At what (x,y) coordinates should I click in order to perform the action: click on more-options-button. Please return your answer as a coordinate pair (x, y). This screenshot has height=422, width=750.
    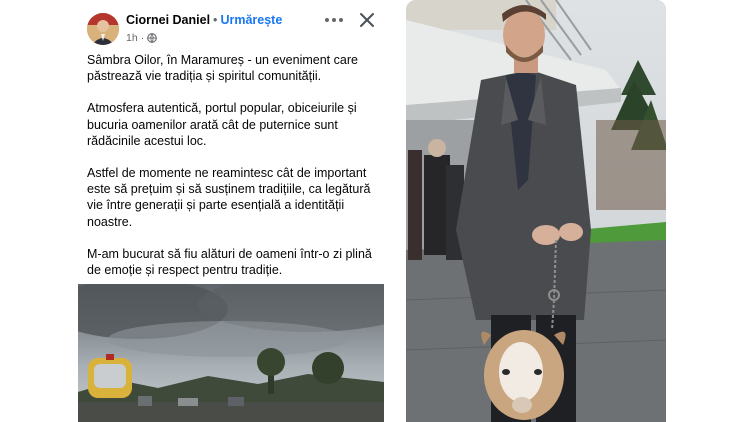
    Looking at the image, I should click on (334, 20).